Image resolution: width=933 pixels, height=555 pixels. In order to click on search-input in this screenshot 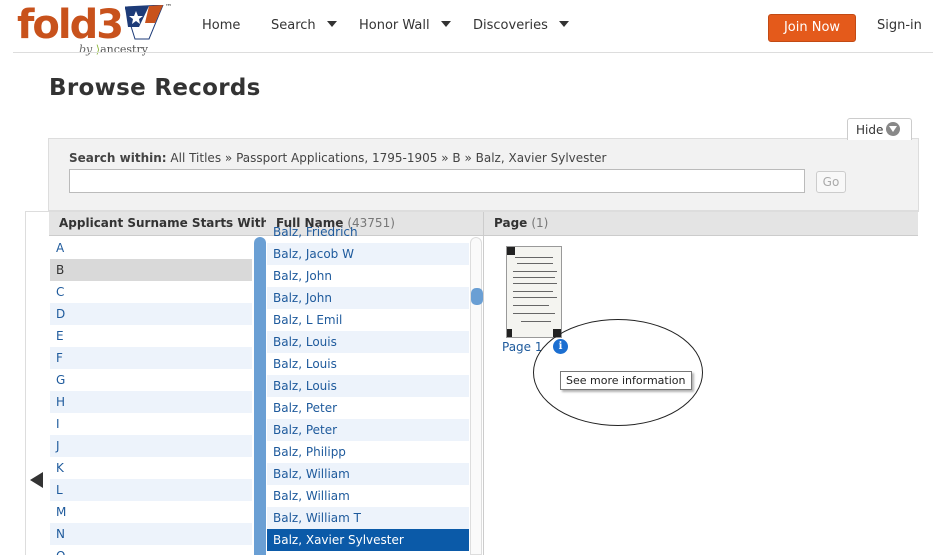, I will do `click(437, 181)`.